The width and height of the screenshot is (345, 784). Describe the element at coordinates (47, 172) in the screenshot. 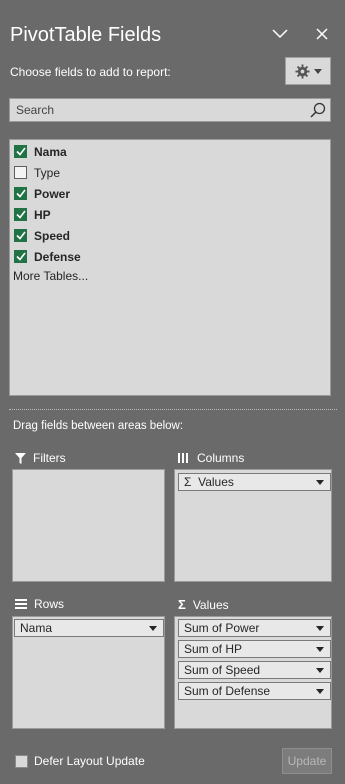

I see `field-label: Type` at that location.